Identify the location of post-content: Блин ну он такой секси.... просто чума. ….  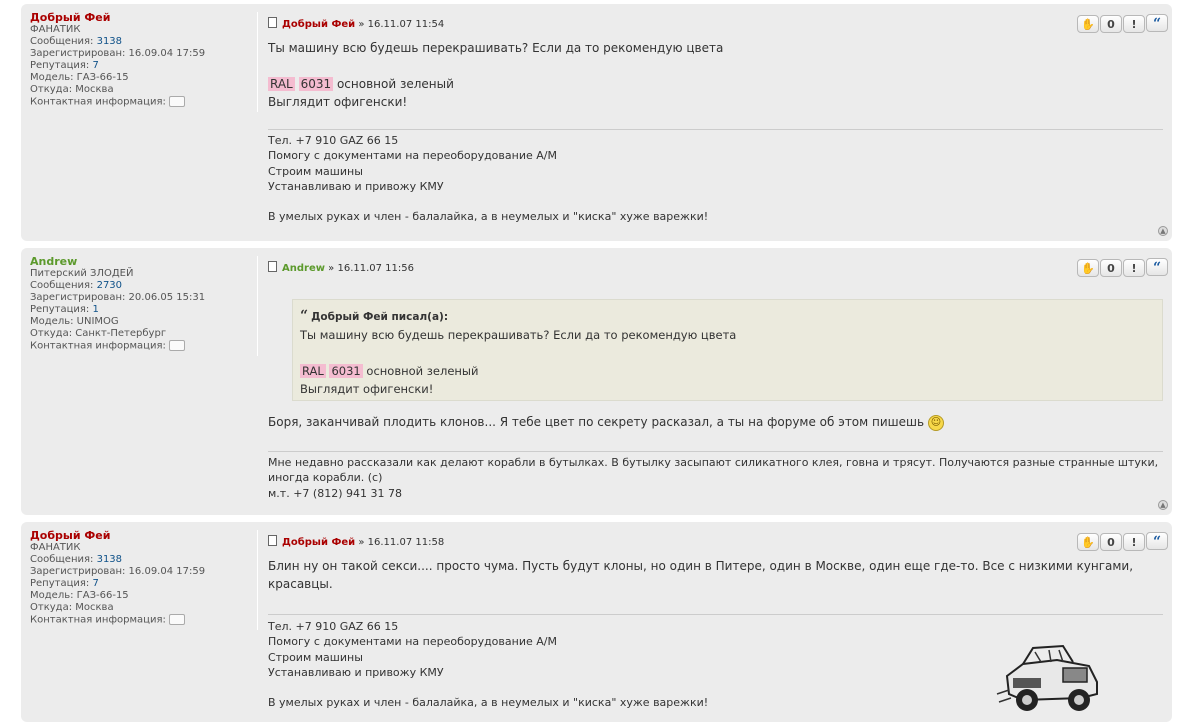
(701, 575).